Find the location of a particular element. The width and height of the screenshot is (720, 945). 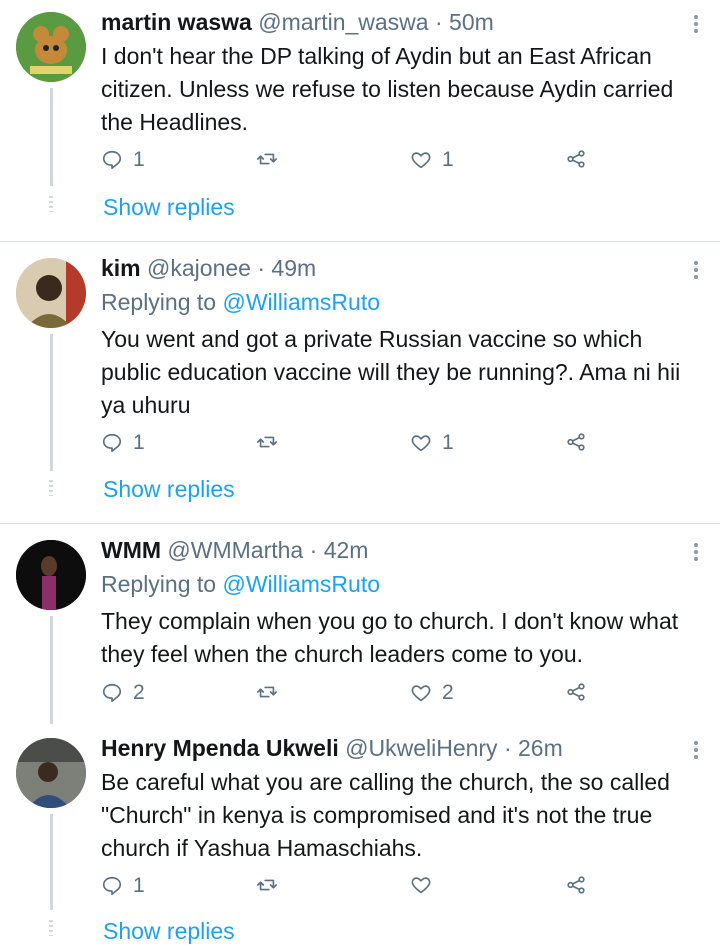

like-button: 2 is located at coordinates (432, 693).